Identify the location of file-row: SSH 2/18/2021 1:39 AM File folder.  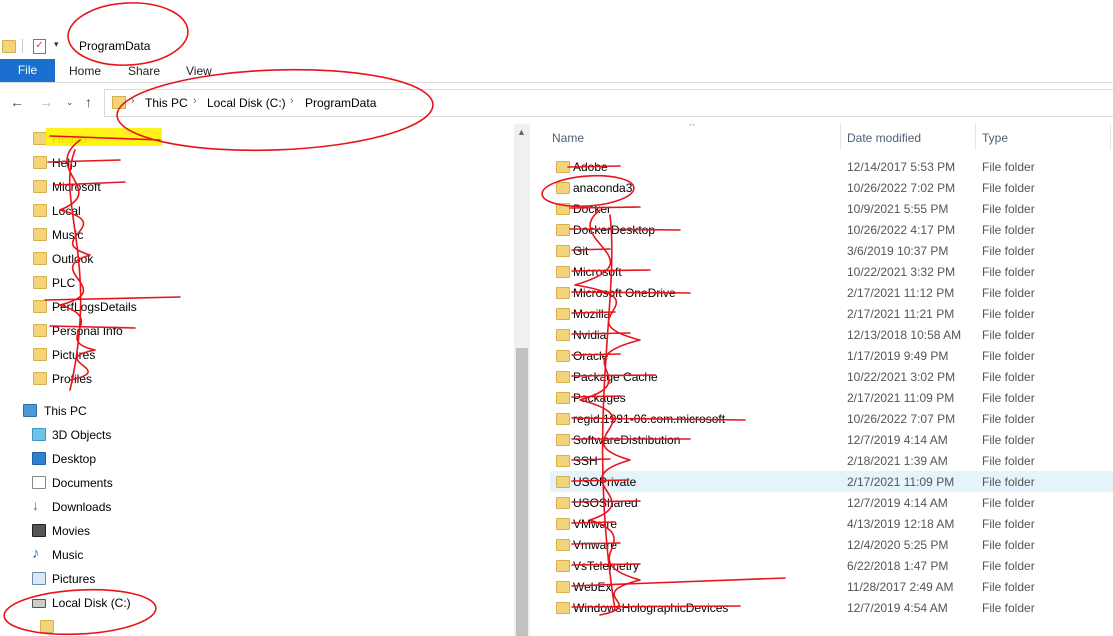
(831, 460).